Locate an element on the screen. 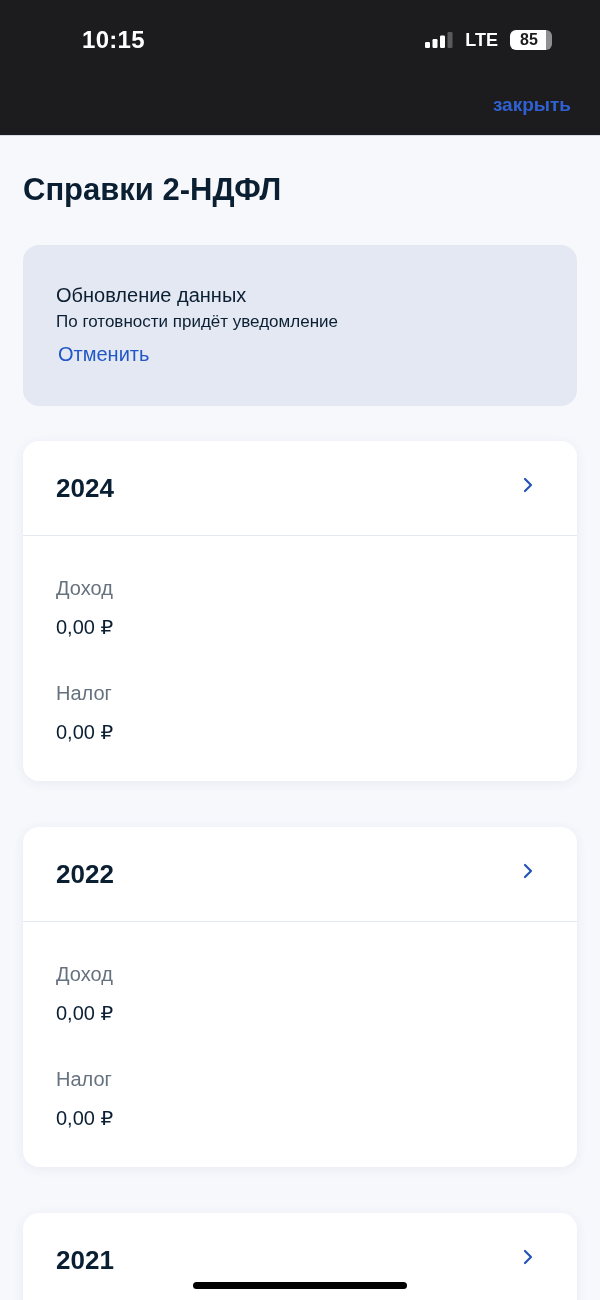  notice-title: Обновление данных is located at coordinates (152, 295).